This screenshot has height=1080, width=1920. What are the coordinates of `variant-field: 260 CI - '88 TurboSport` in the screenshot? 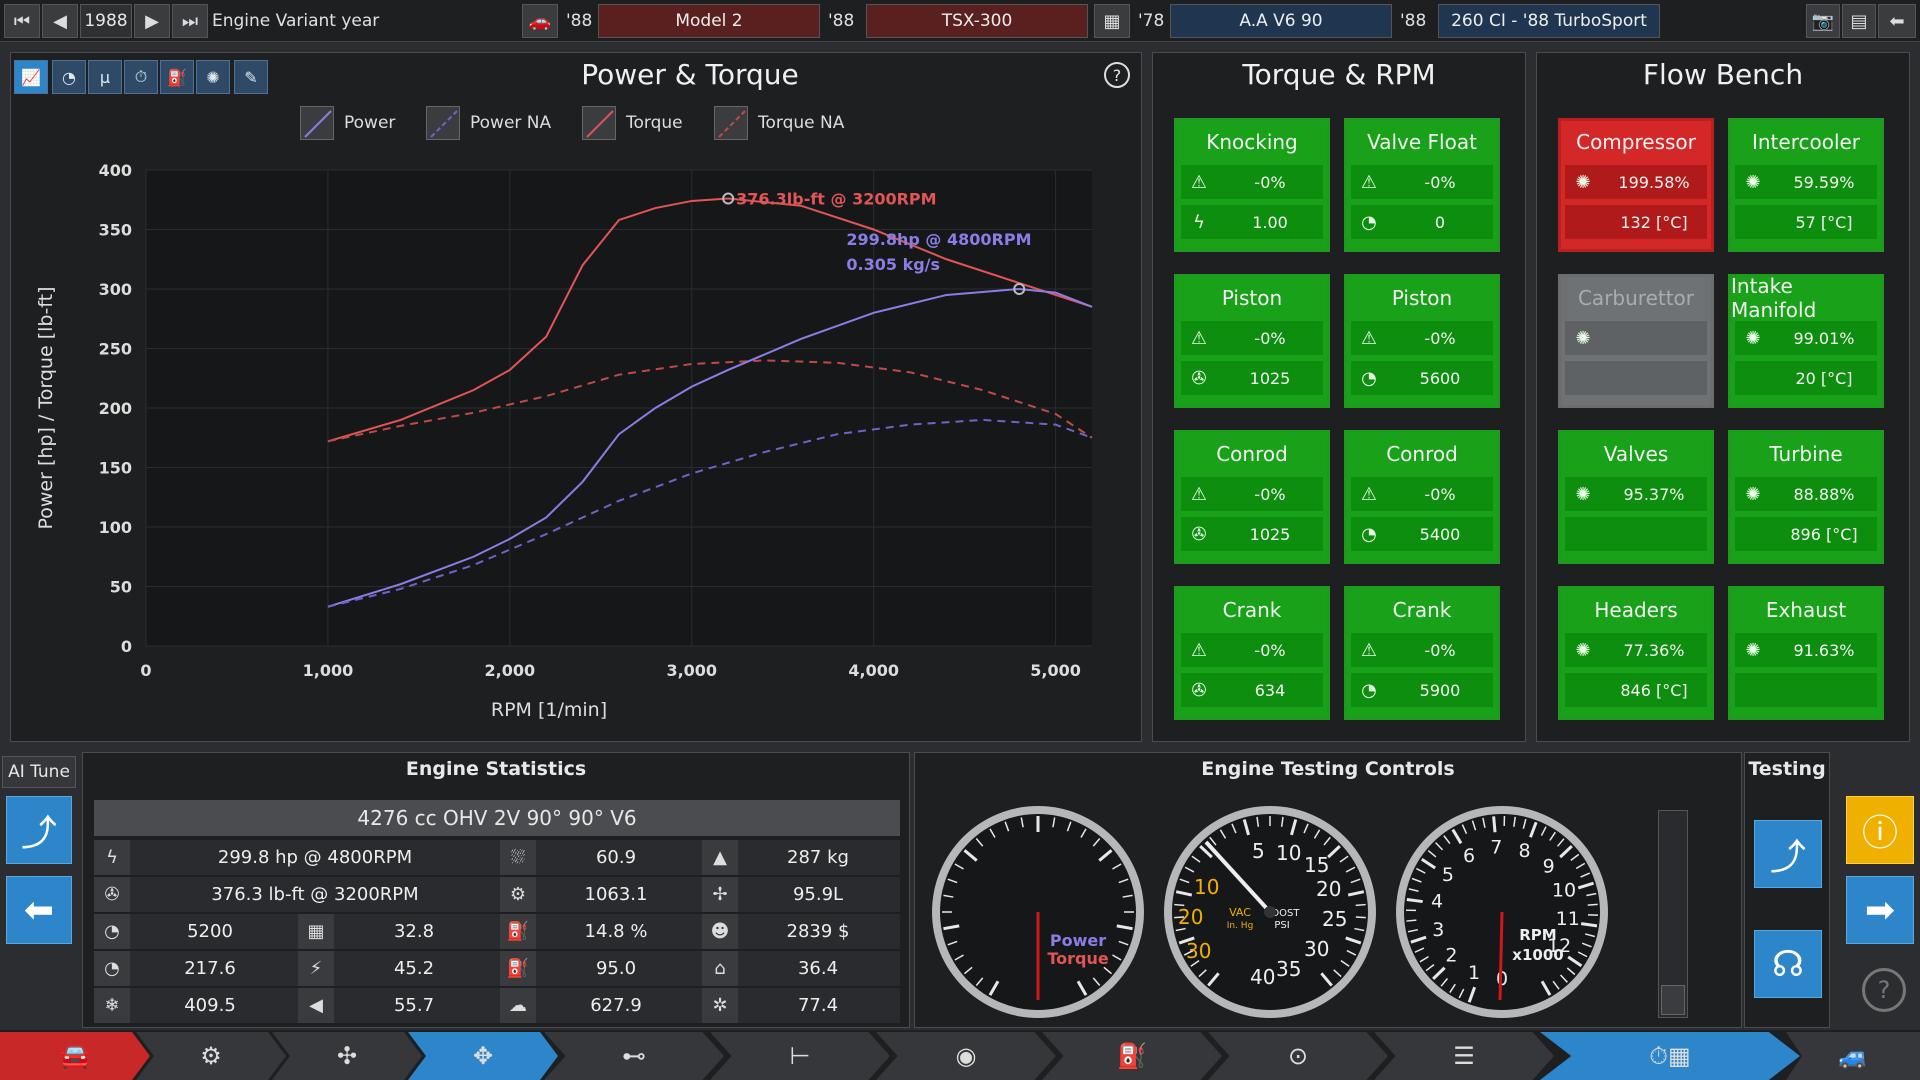 It's located at (1549, 21).